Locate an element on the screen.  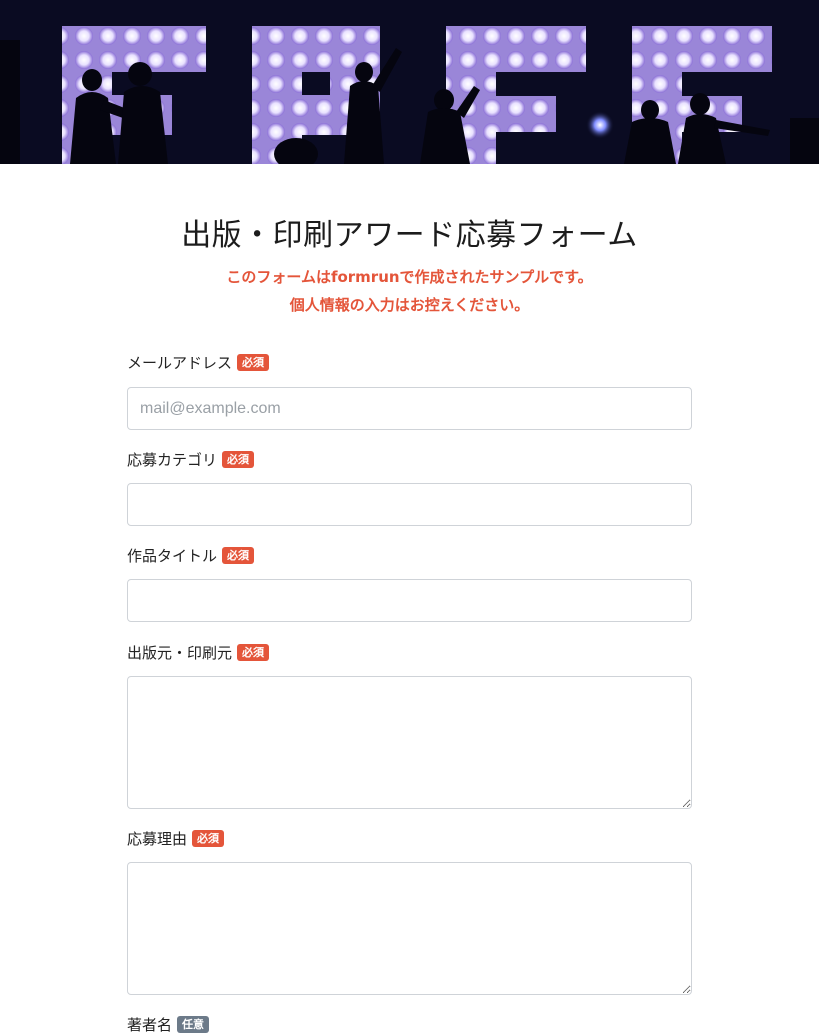
publisher-label: 出版元・印刷元 必須 is located at coordinates (198, 652).